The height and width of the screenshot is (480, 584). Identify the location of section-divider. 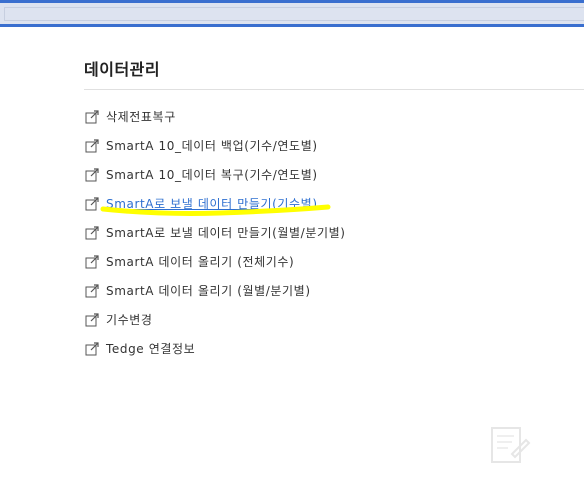
(334, 89).